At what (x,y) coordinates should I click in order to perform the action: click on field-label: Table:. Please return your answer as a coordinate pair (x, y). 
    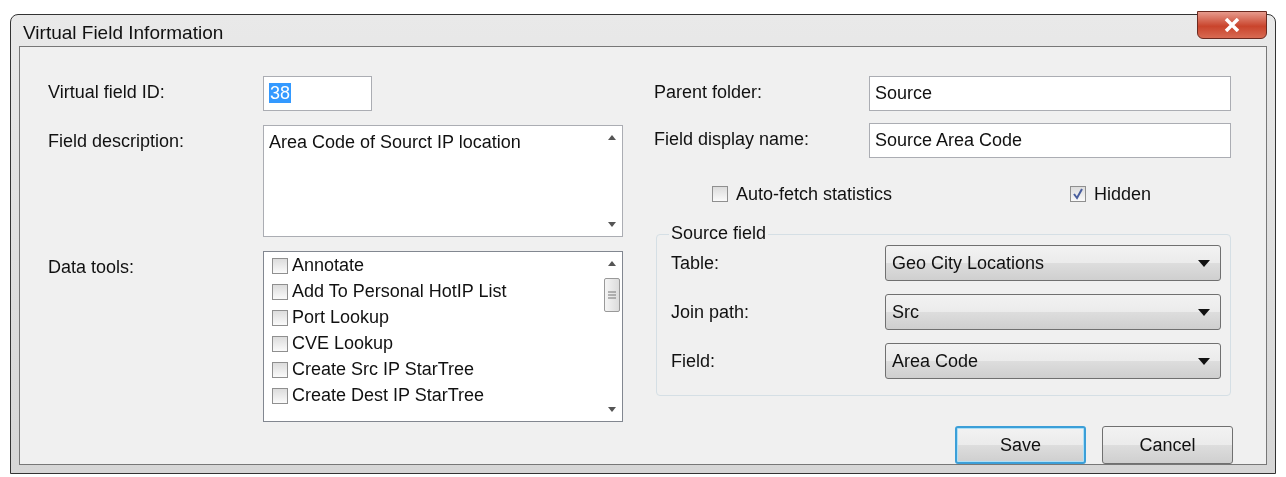
    Looking at the image, I should click on (696, 263).